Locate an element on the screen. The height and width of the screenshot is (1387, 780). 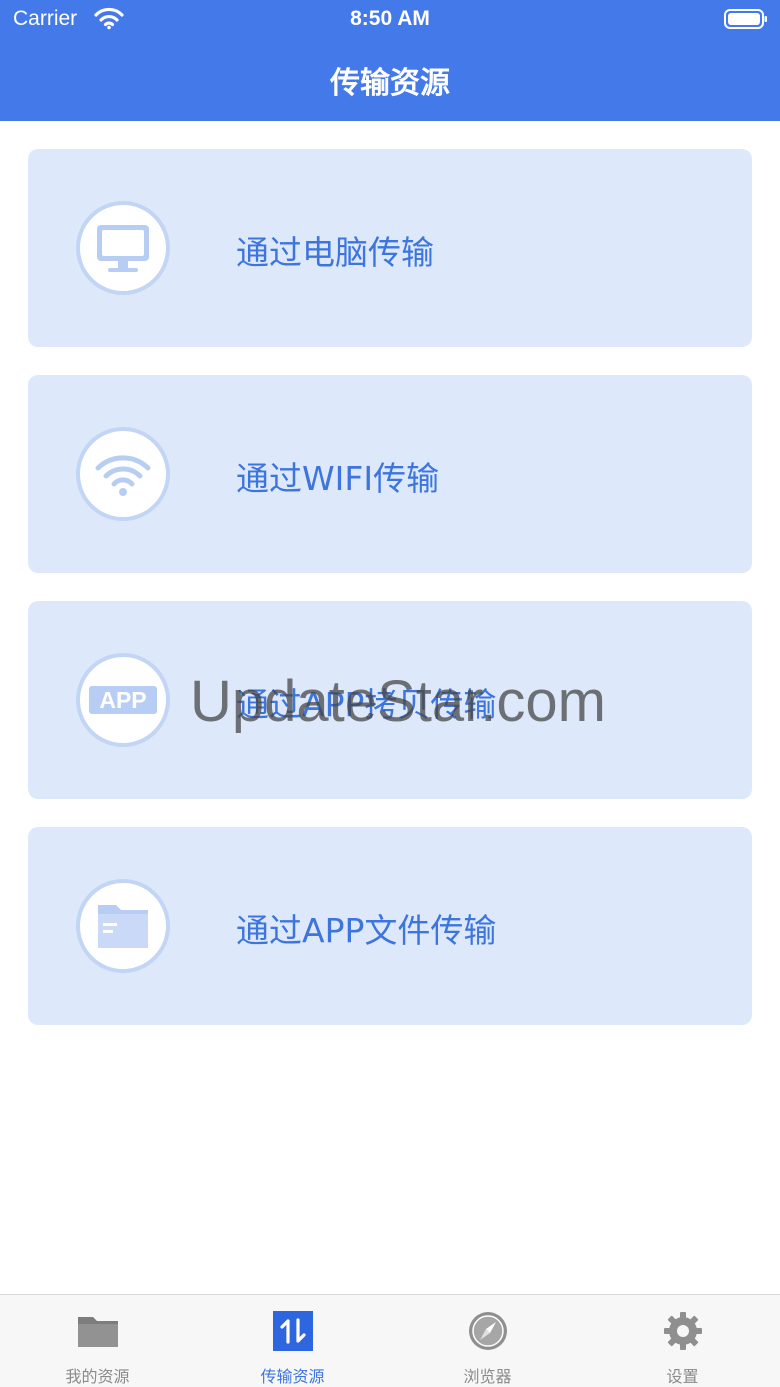
tab-label: 我的资源 is located at coordinates (97, 1376).